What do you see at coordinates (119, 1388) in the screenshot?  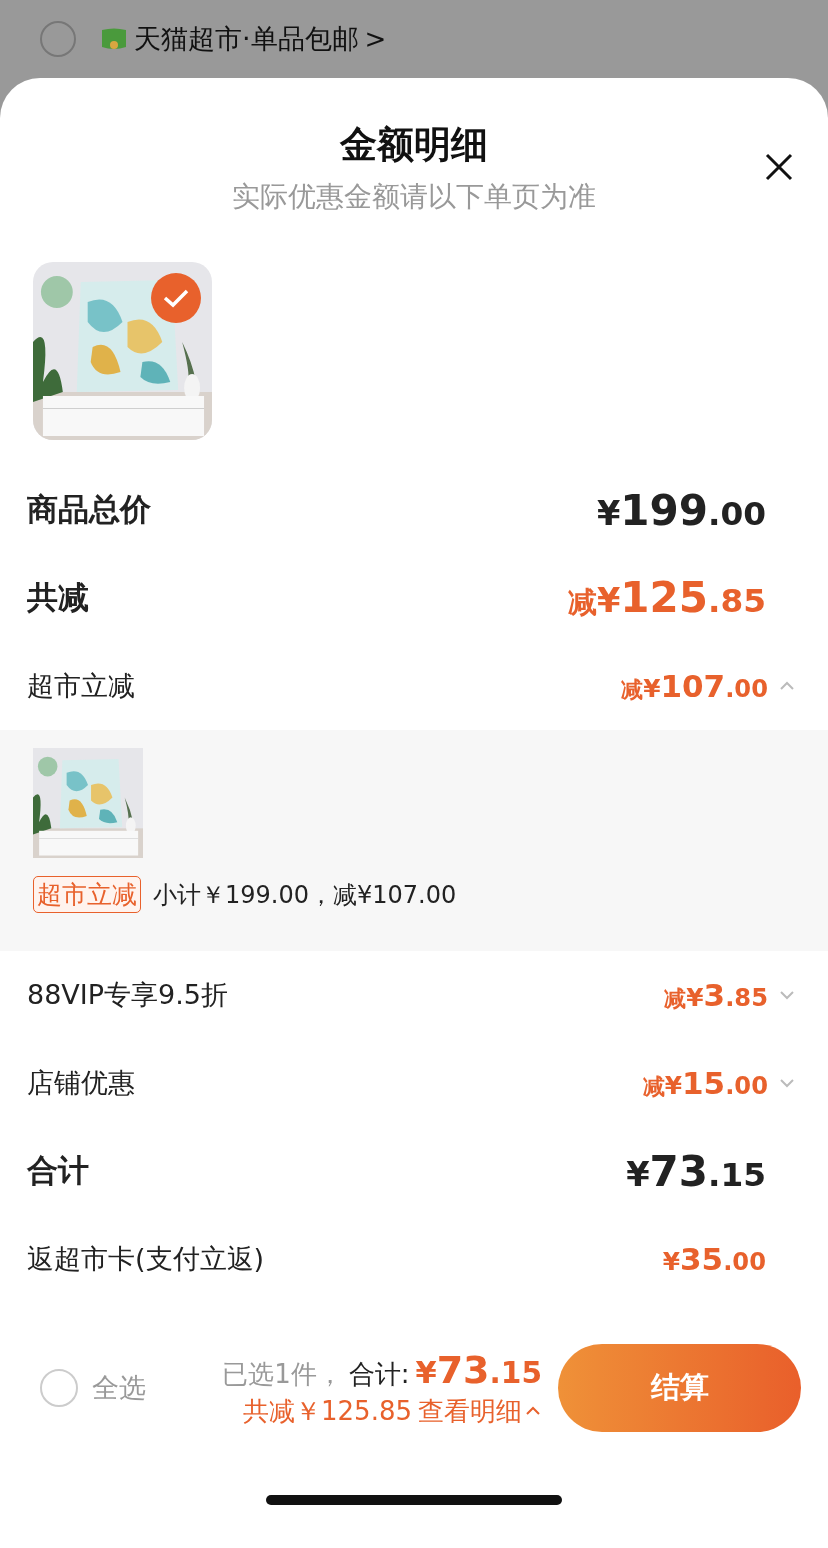 I see `select-all-label: 全选` at bounding box center [119, 1388].